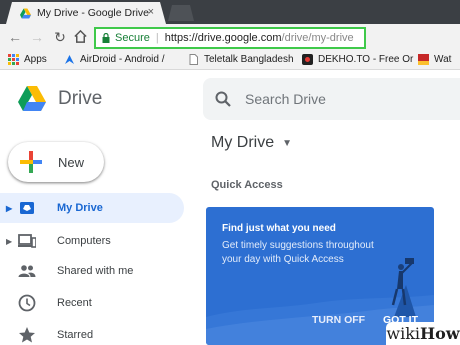 The width and height of the screenshot is (460, 345). What do you see at coordinates (74, 303) in the screenshot?
I see `sidebar-item-label: Recent` at bounding box center [74, 303].